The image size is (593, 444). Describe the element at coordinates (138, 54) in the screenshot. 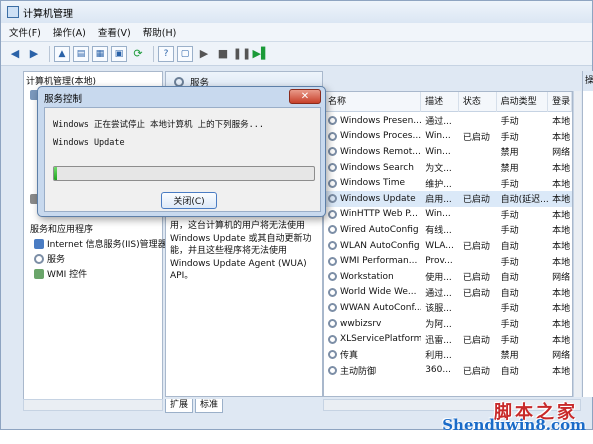

I see `refresh-icon: ⟳` at that location.